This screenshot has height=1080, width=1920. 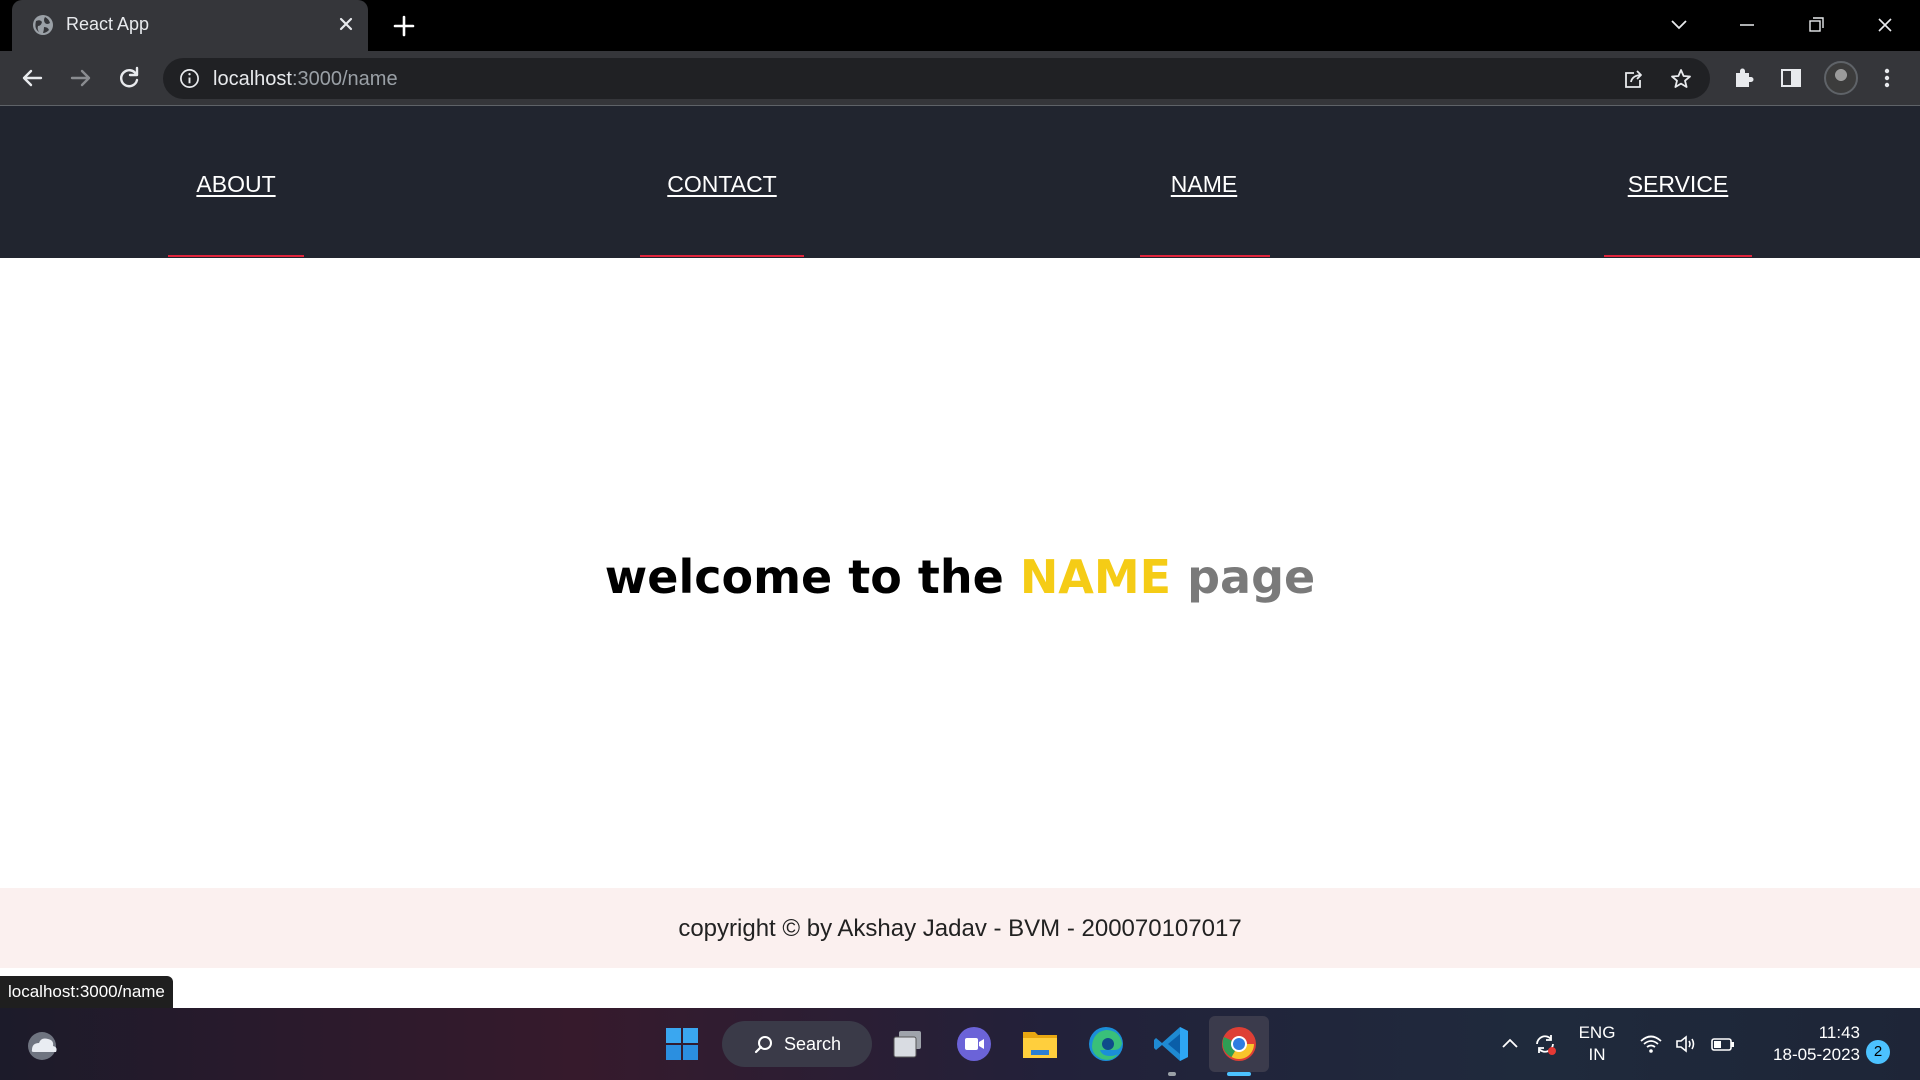 What do you see at coordinates (1172, 1044) in the screenshot?
I see `vscode-icon` at bounding box center [1172, 1044].